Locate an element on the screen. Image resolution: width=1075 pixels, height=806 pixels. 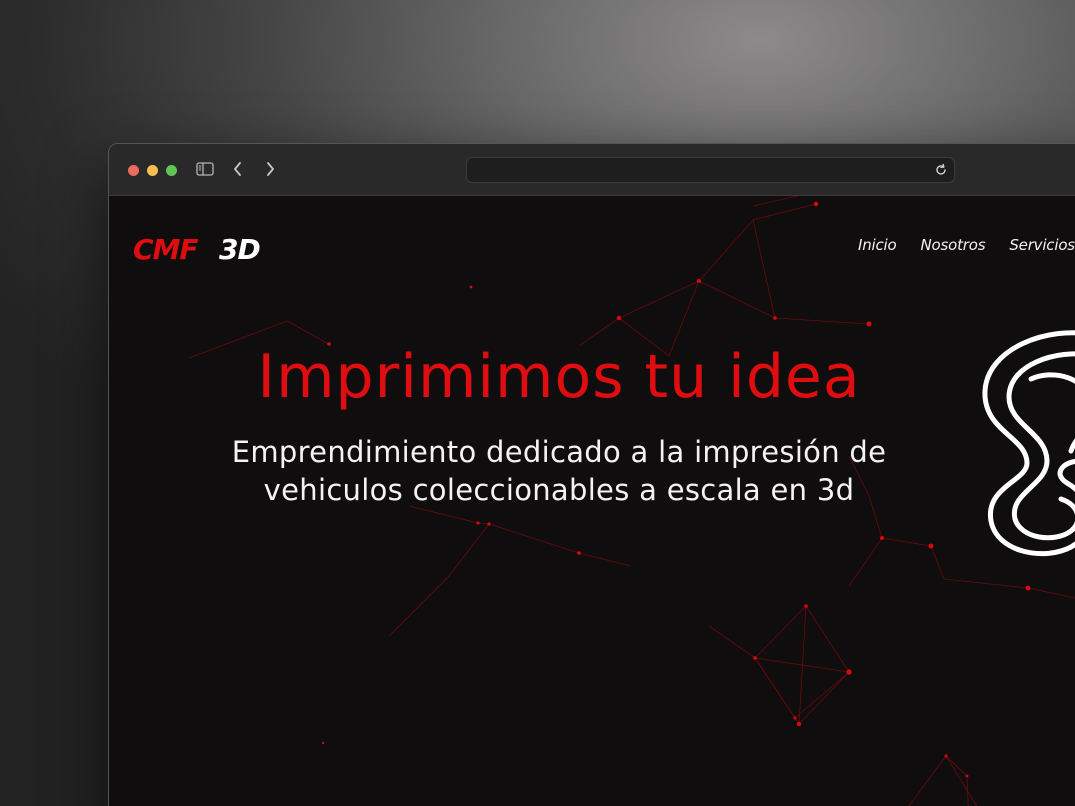
nav-link-nosotros: Nosotros is located at coordinates (953, 245).